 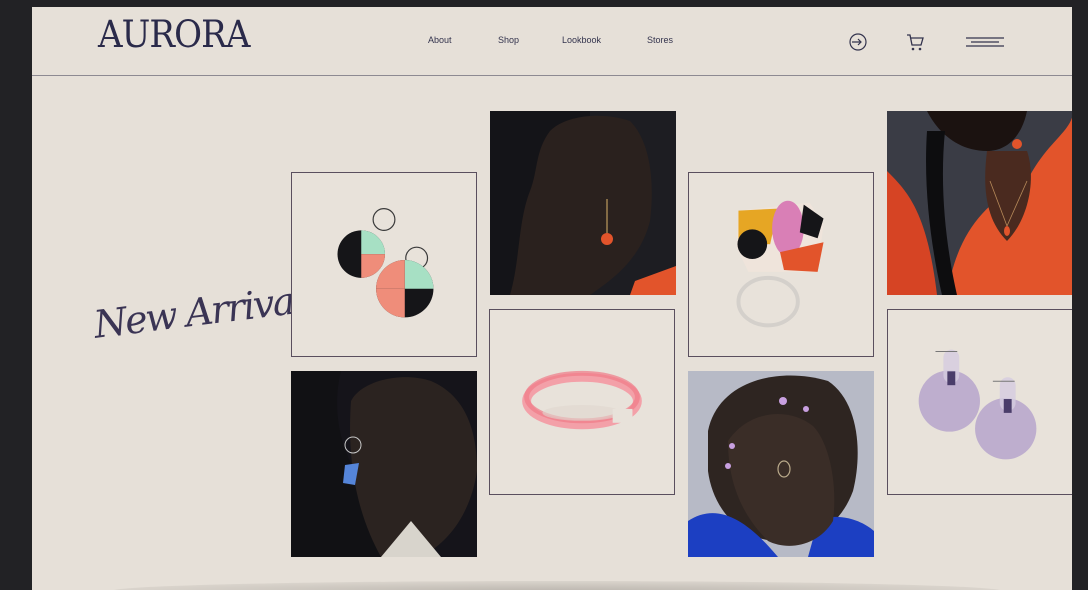 I want to click on cart-icon, so click(x=915, y=42).